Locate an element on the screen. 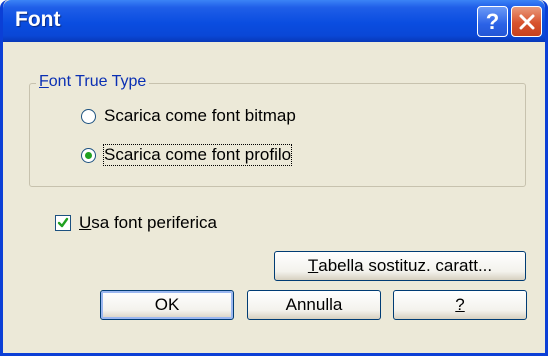  radio-selected-dot is located at coordinates (88, 155).